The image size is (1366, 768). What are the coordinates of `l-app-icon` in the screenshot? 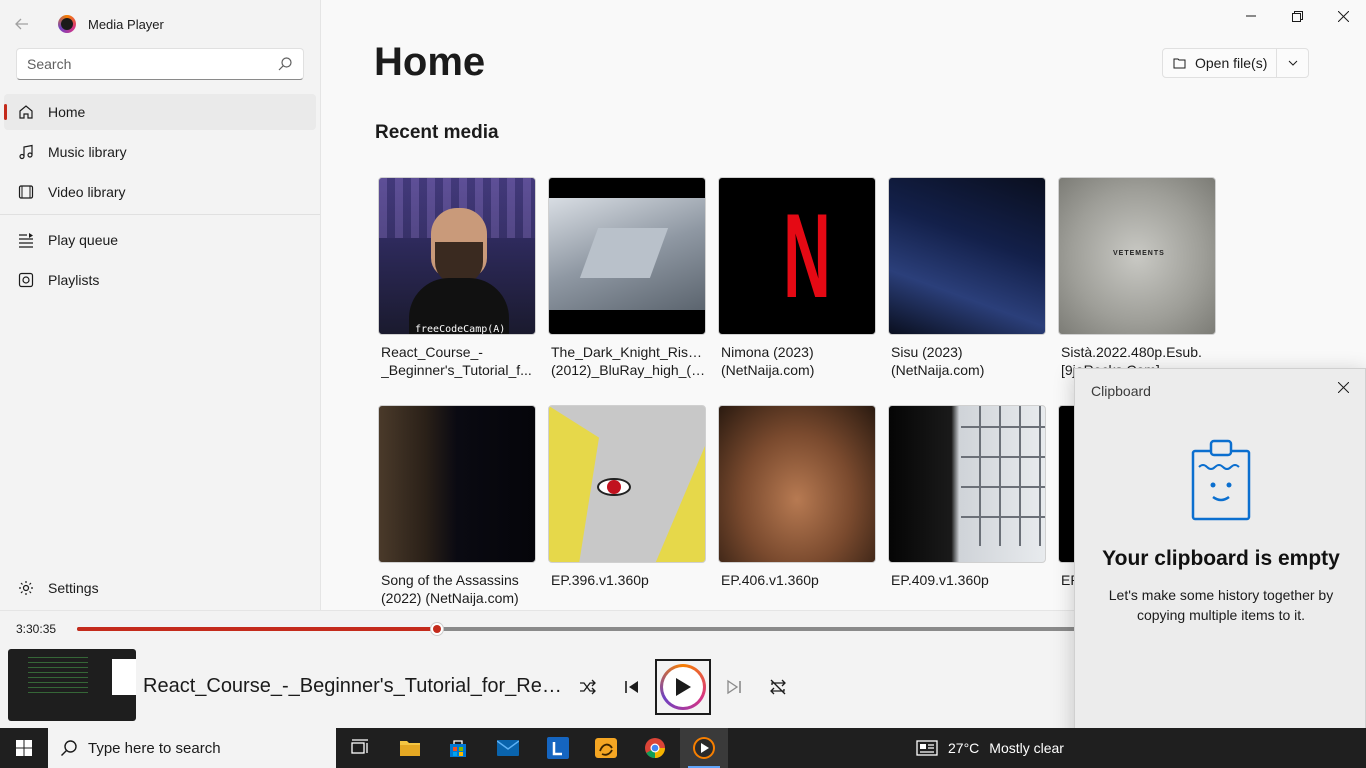 It's located at (558, 748).